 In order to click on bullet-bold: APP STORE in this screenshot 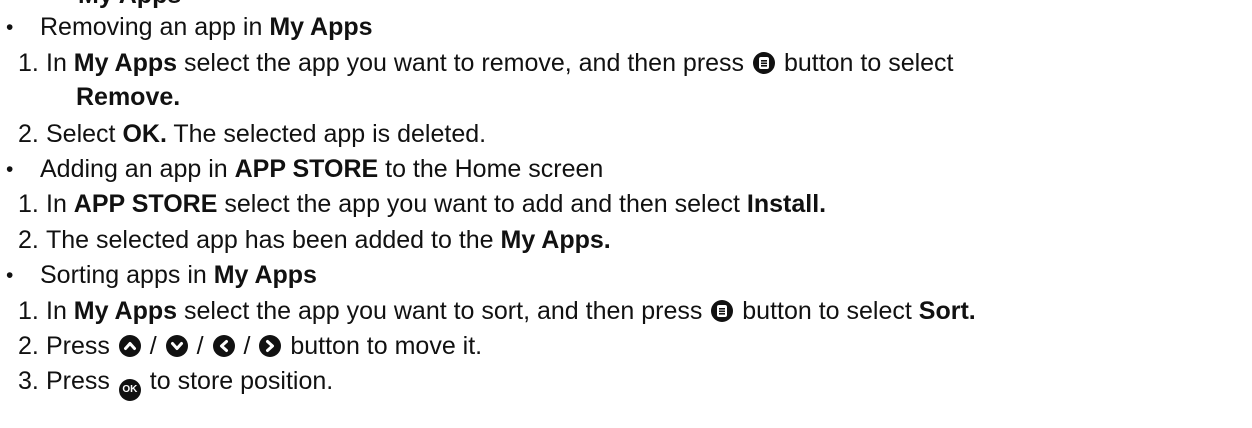, I will do `click(306, 169)`.